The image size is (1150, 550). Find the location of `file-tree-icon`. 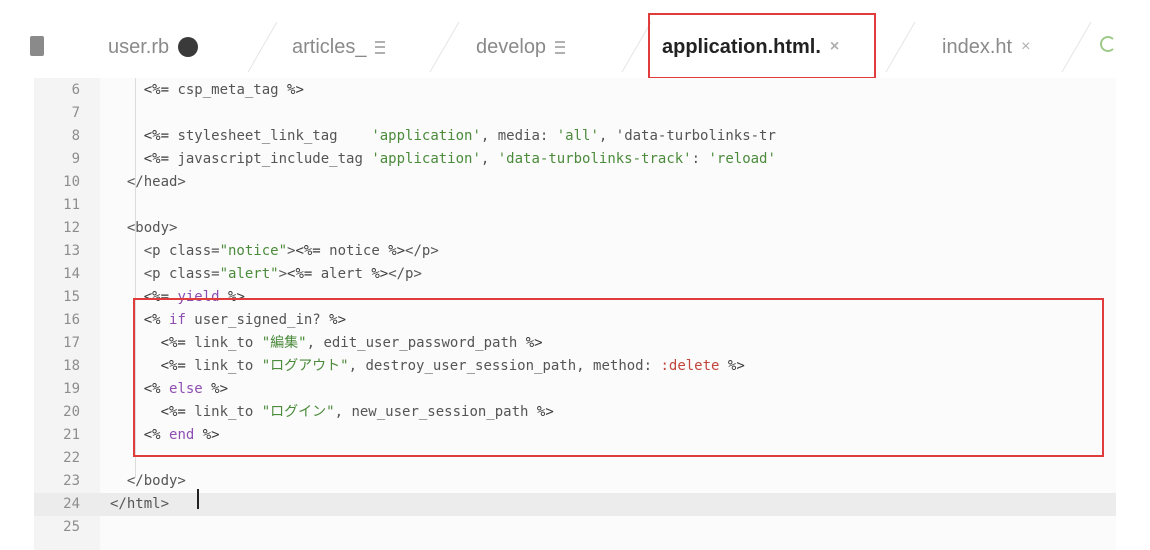

file-tree-icon is located at coordinates (37, 46).